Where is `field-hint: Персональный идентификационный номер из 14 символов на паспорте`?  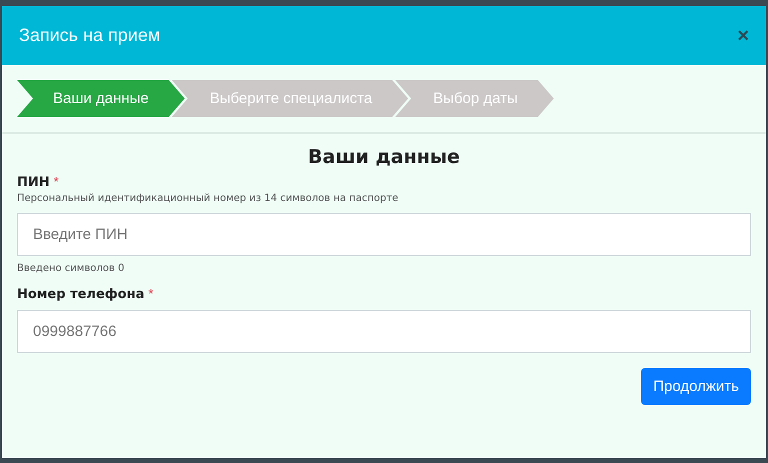 field-hint: Персональный идентификационный номер из 14 символов на паспорте is located at coordinates (208, 198).